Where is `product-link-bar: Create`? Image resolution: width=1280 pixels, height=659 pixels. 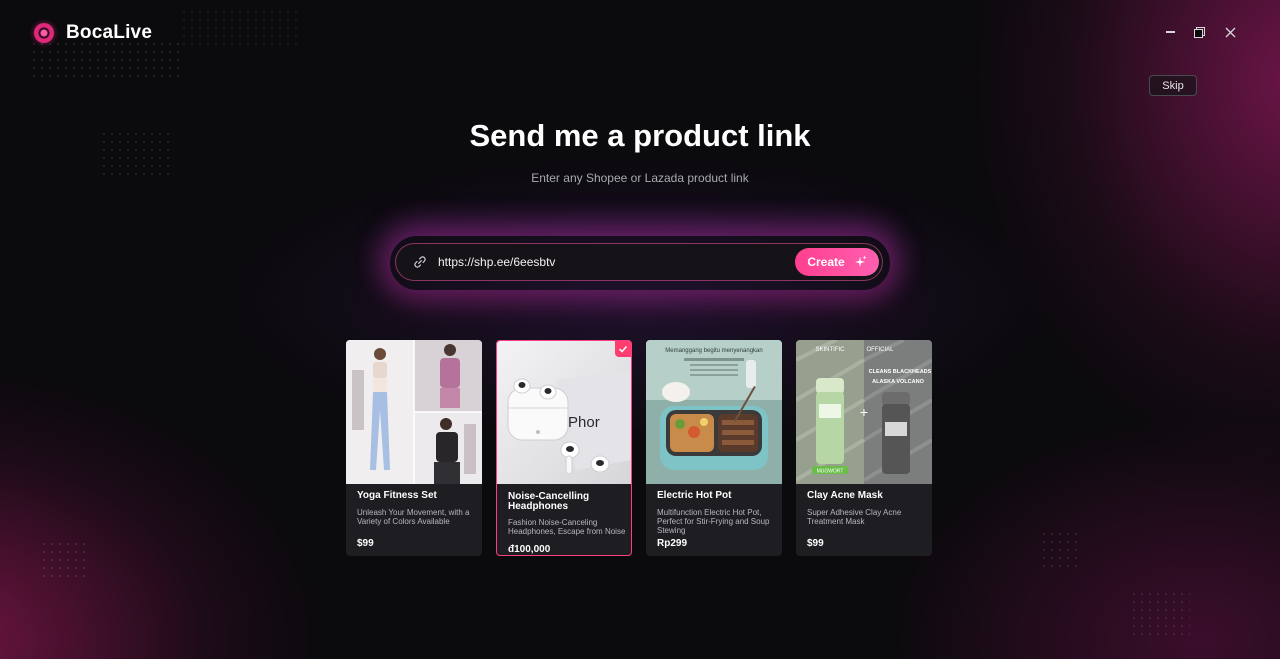
product-link-bar: Create is located at coordinates (639, 262).